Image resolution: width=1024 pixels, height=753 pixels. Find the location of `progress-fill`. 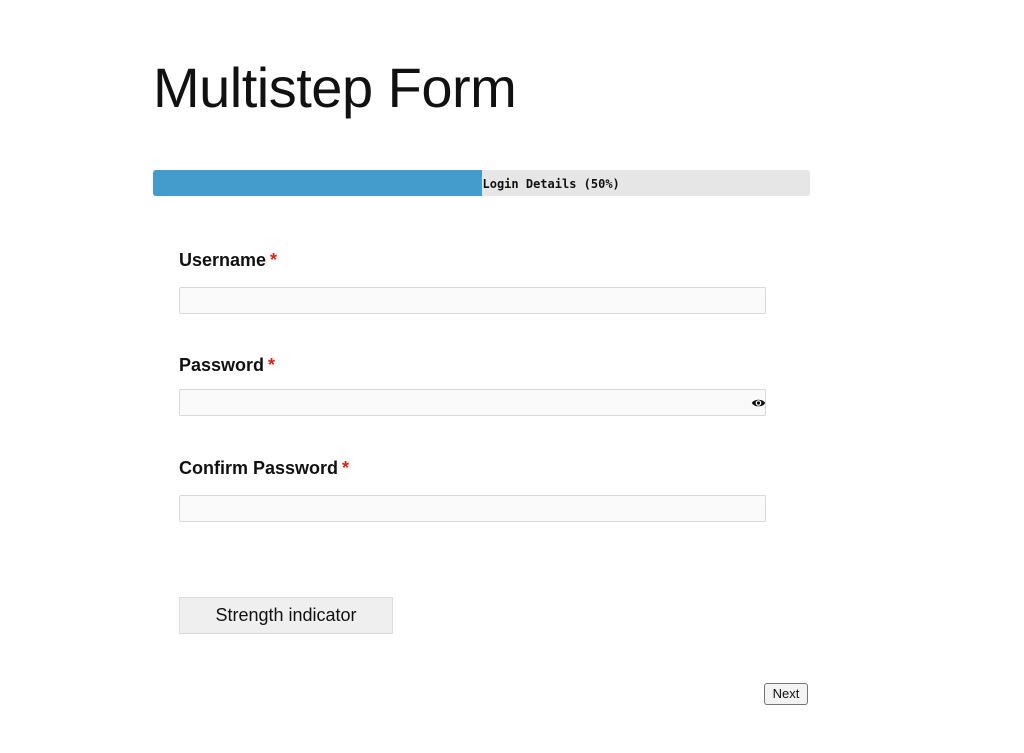

progress-fill is located at coordinates (317, 183).